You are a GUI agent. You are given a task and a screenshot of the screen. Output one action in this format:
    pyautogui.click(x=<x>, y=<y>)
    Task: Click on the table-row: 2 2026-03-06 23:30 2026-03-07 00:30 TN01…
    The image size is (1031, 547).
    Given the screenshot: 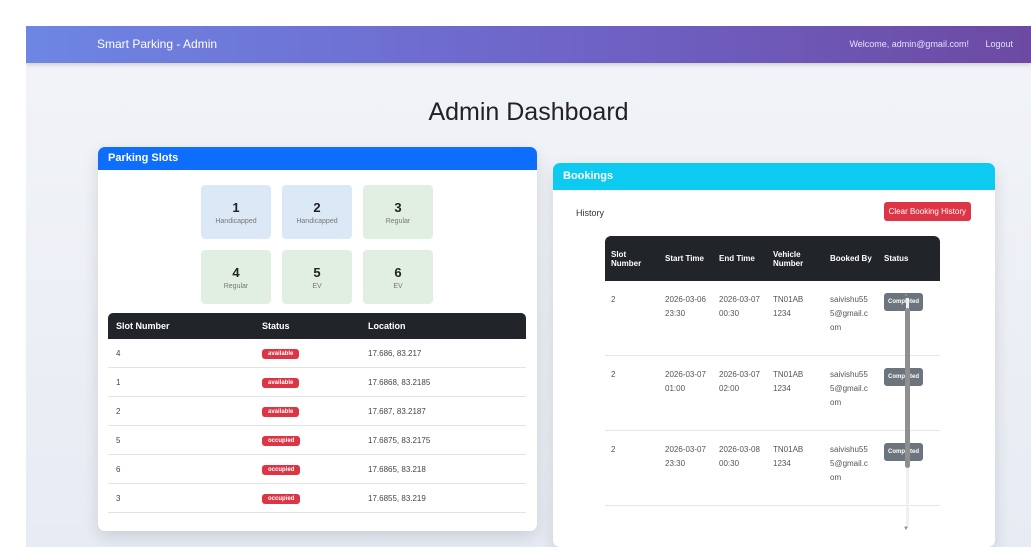 What is the action you would take?
    pyautogui.click(x=772, y=318)
    